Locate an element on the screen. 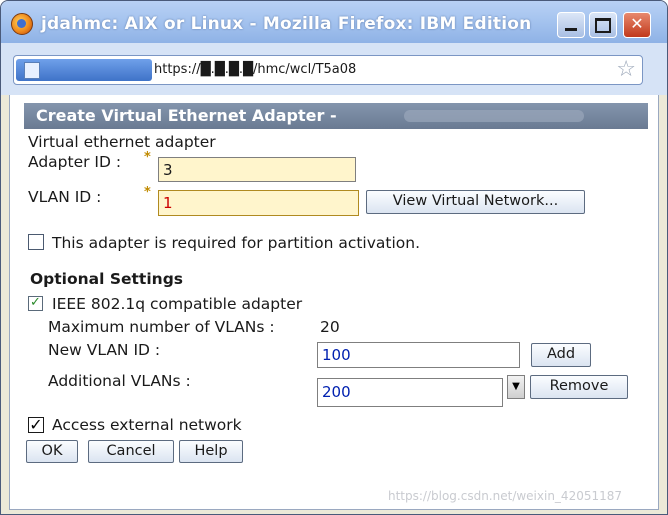 Image resolution: width=668 pixels, height=515 pixels. page-icon is located at coordinates (32, 70).